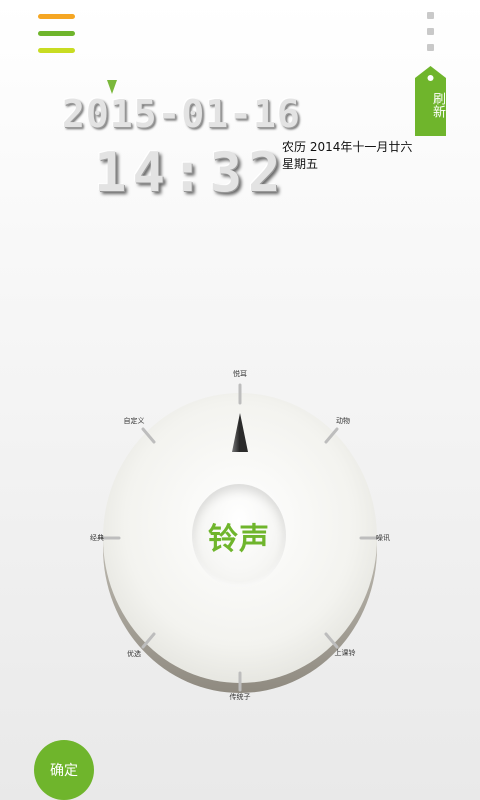 The width and height of the screenshot is (480, 800). Describe the element at coordinates (97, 538) in the screenshot. I see `tick-label-6: 经典` at that location.